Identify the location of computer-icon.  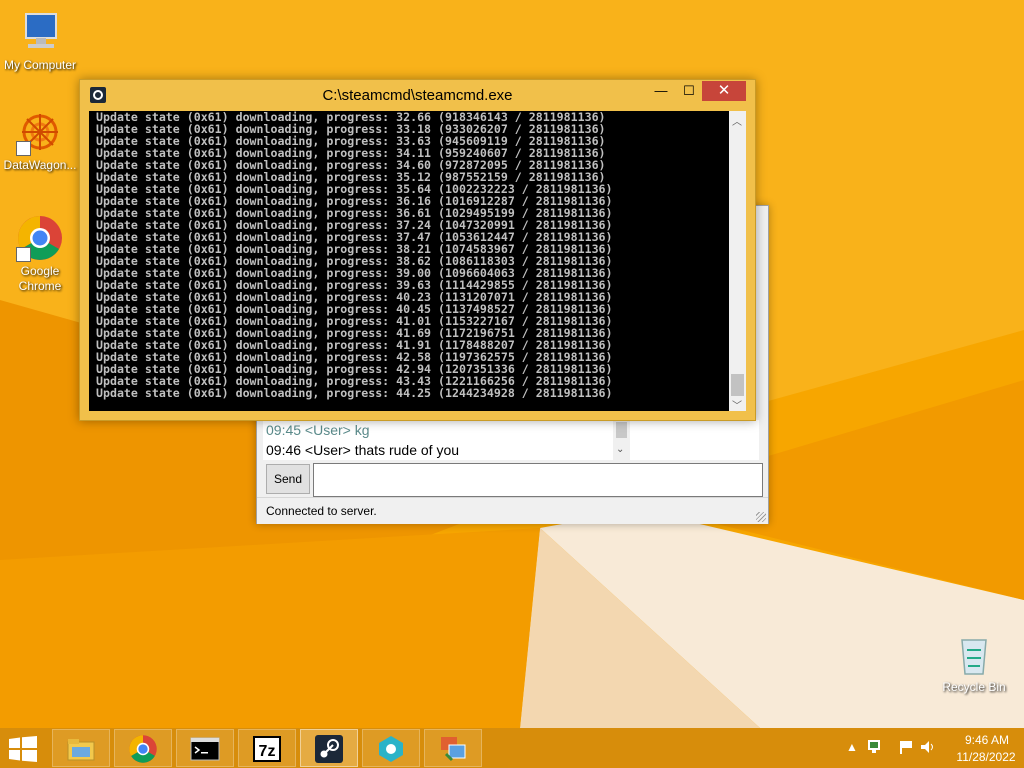
(40, 32).